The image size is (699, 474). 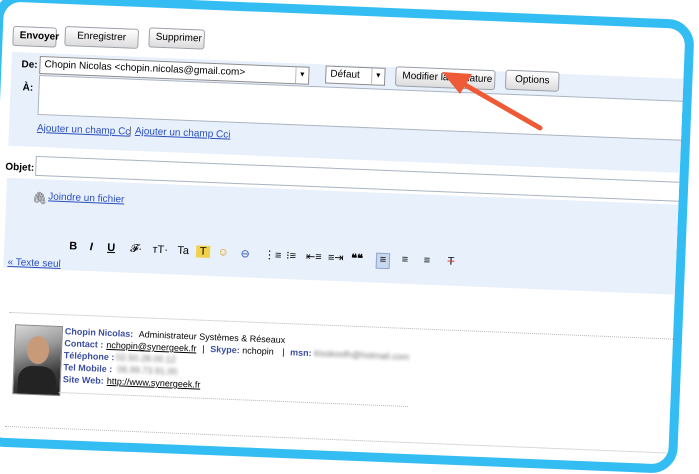 What do you see at coordinates (225, 350) in the screenshot?
I see `skype-label: Skype:` at bounding box center [225, 350].